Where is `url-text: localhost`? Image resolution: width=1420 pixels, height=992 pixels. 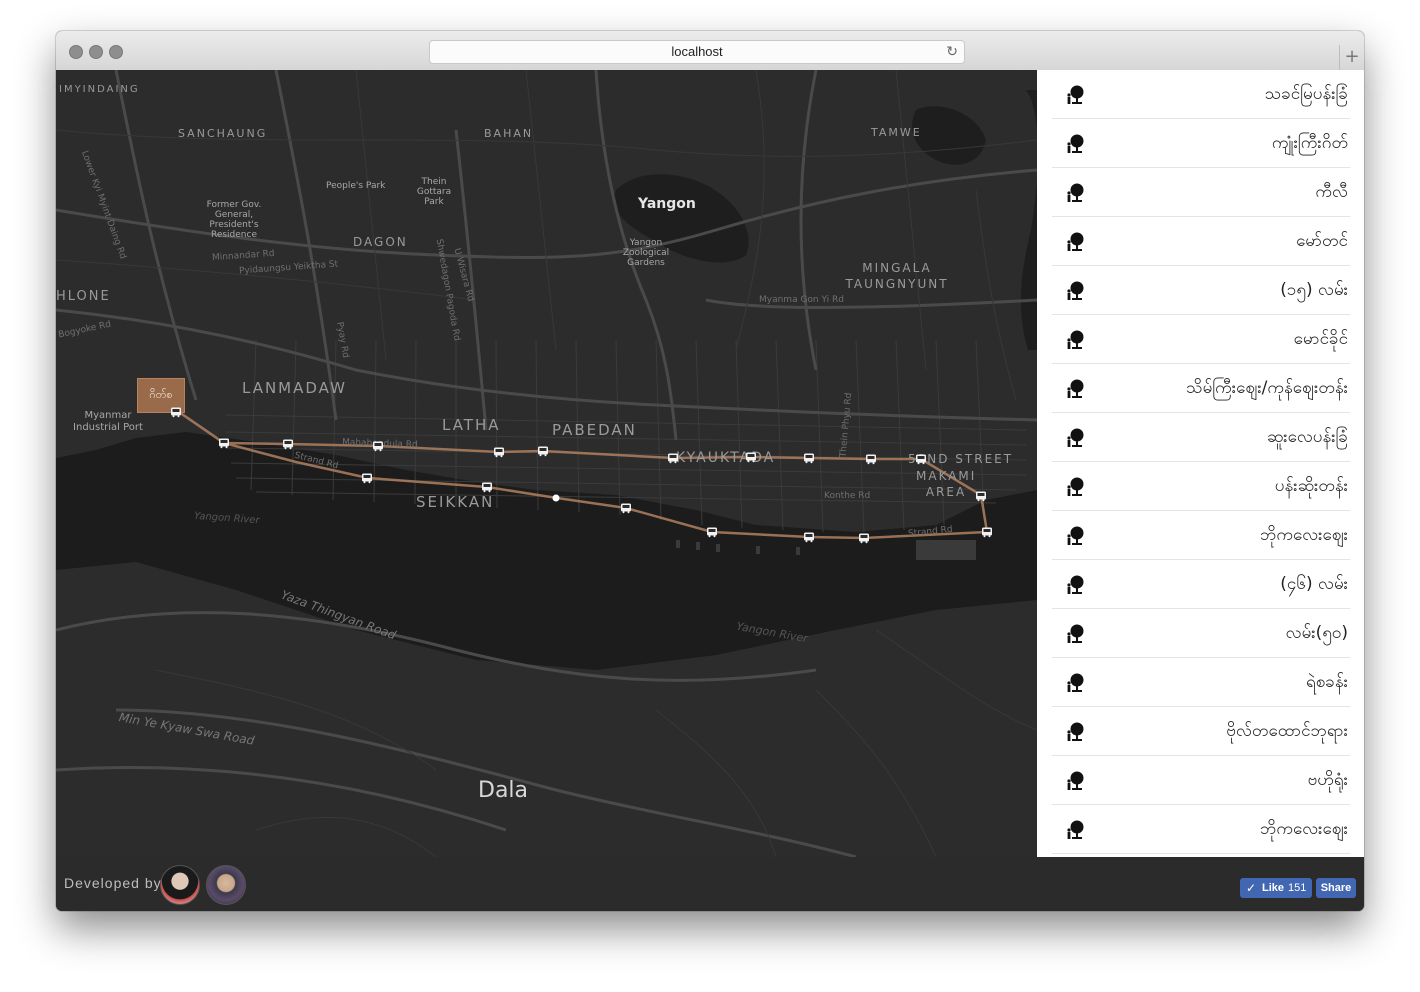
url-text: localhost is located at coordinates (697, 51).